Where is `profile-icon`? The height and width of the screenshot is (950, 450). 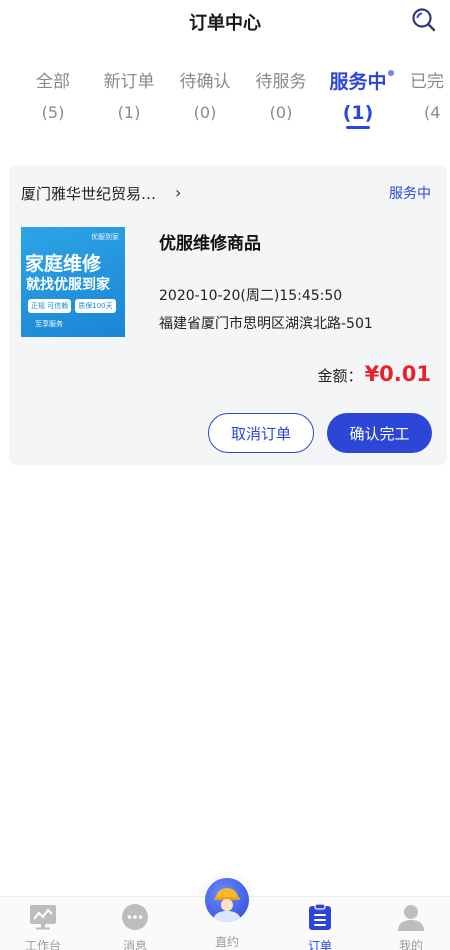 profile-icon is located at coordinates (411, 917).